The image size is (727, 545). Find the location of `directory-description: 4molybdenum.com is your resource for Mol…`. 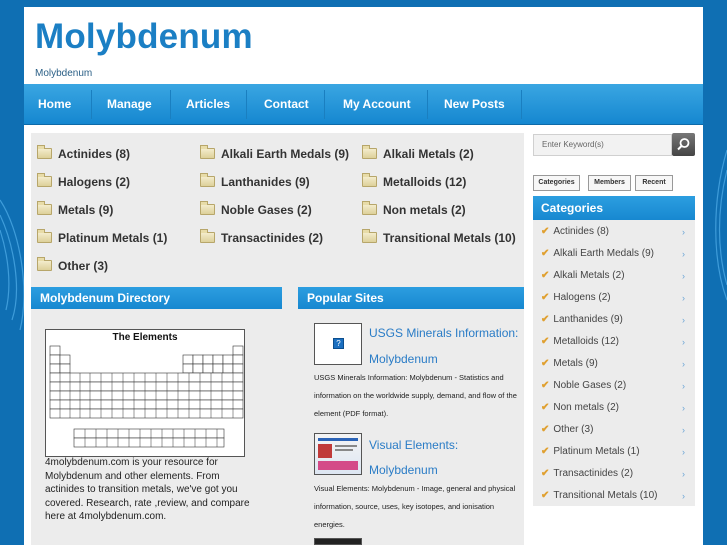

directory-description: 4molybdenum.com is your resource for Mol… is located at coordinates (147, 489).